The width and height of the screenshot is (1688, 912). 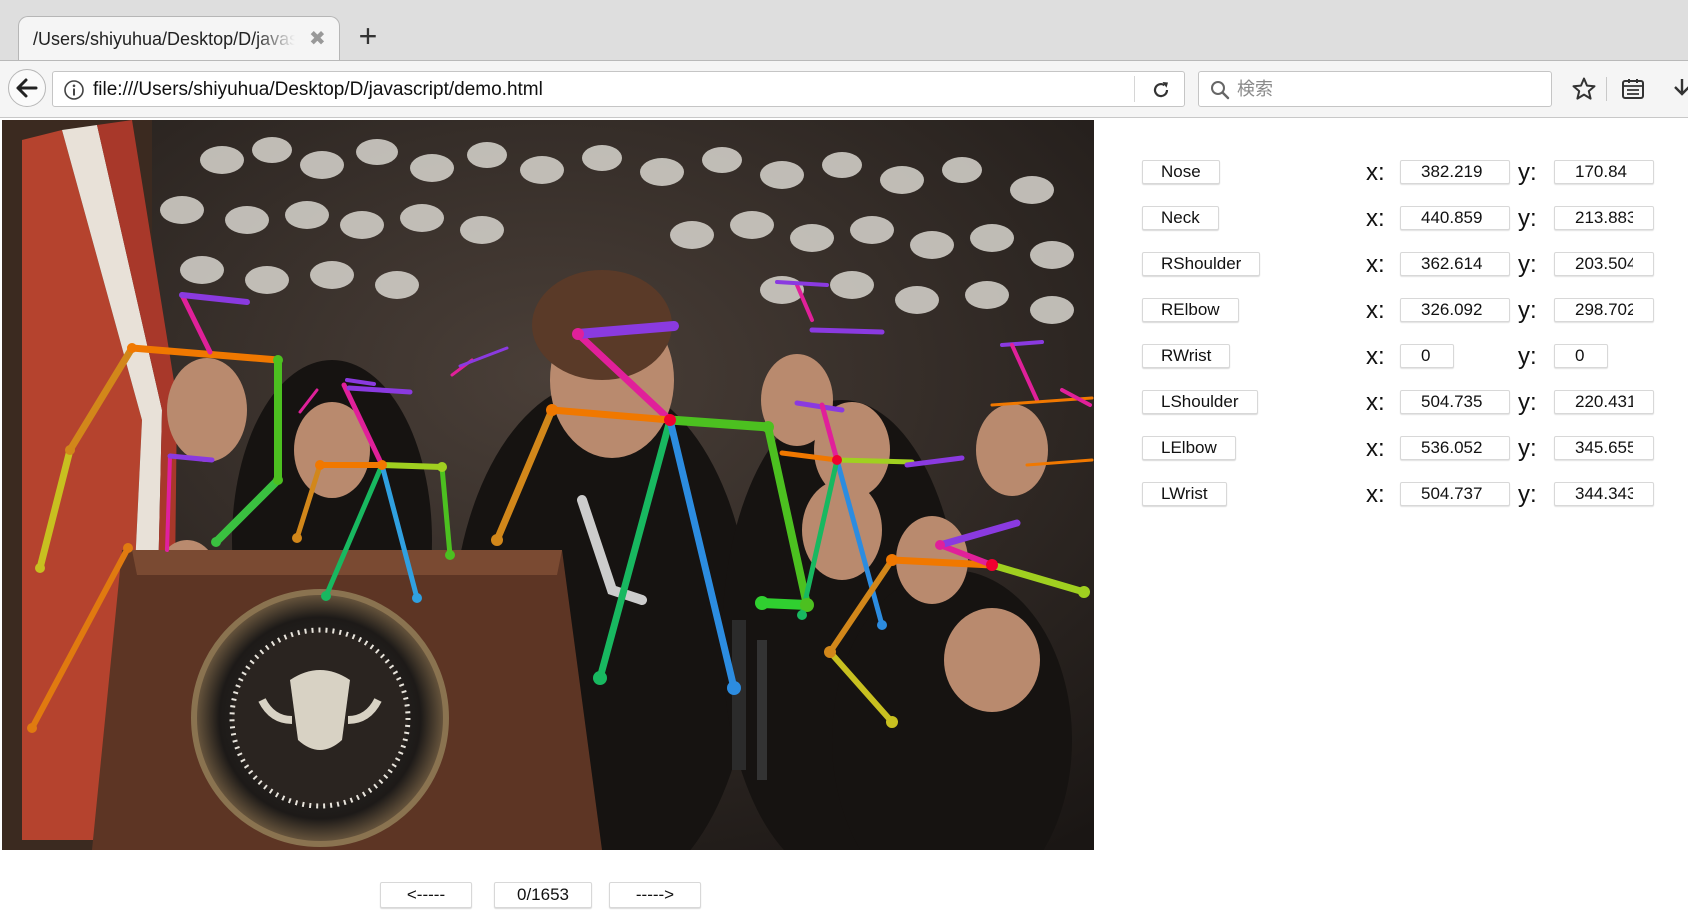 What do you see at coordinates (655, 895) in the screenshot?
I see `next-frame-button: ----->` at bounding box center [655, 895].